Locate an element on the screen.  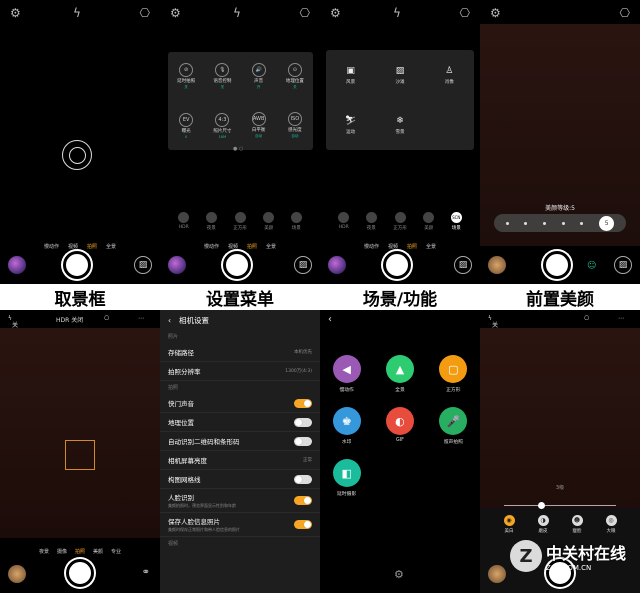
mode-4: ◐ GIF is located at coordinates (399, 426).